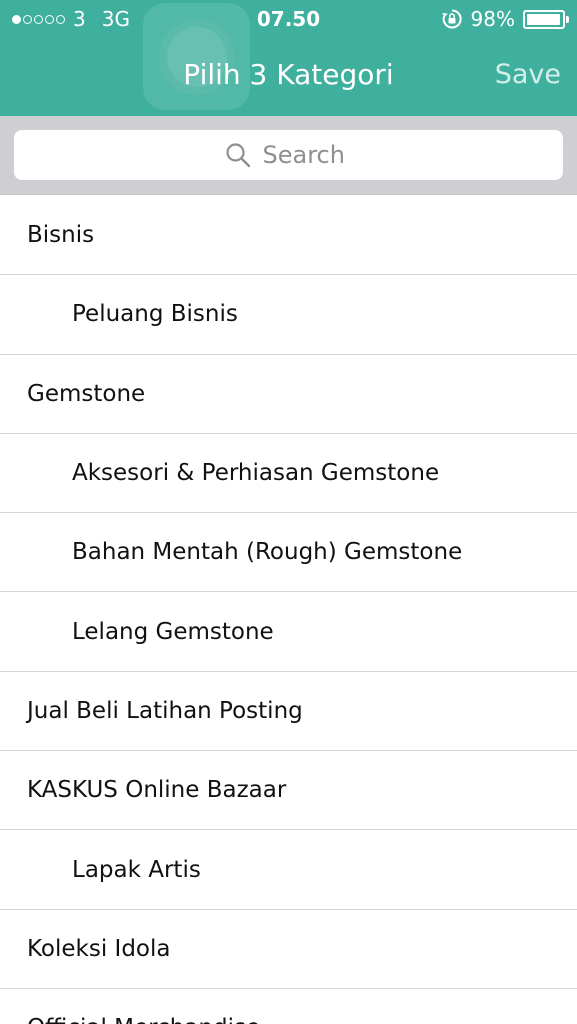  Describe the element at coordinates (288, 1006) in the screenshot. I see `category-item: Official Merchandise` at that location.